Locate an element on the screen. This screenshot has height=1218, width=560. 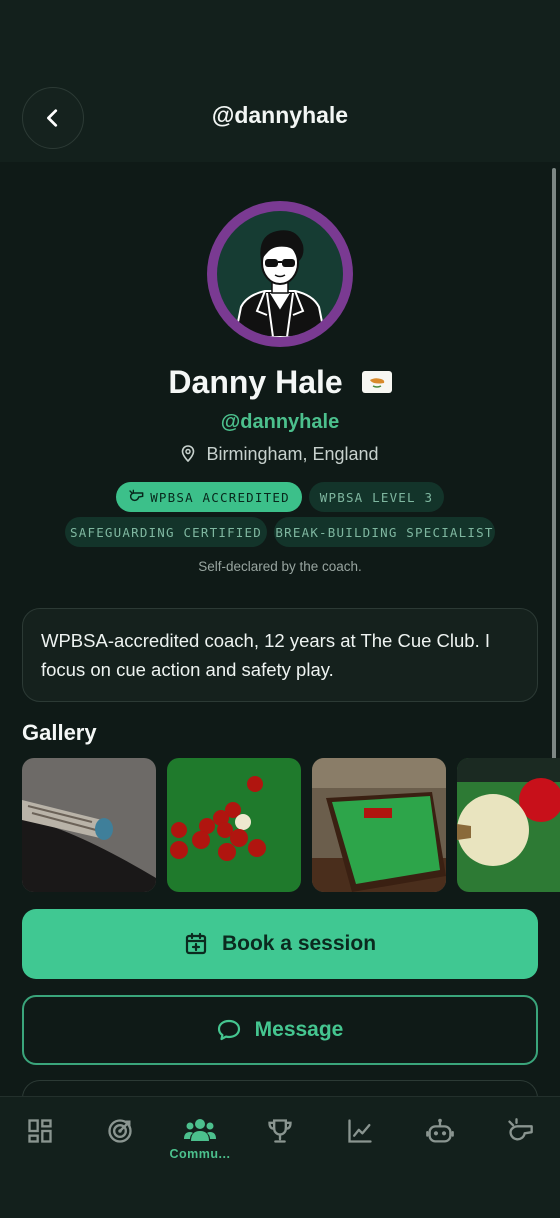
red-balls-photo is located at coordinates (234, 825).